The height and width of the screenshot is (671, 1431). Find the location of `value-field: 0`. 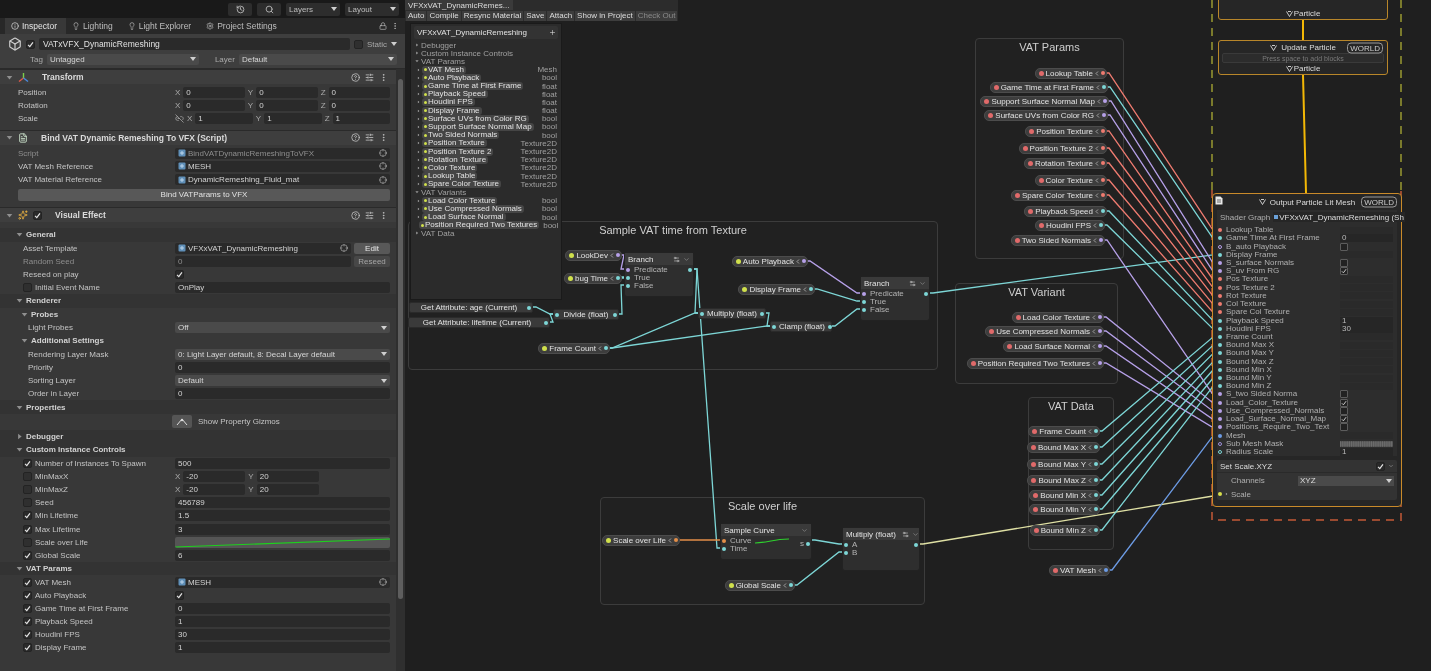

value-field: 0 is located at coordinates (1366, 238).